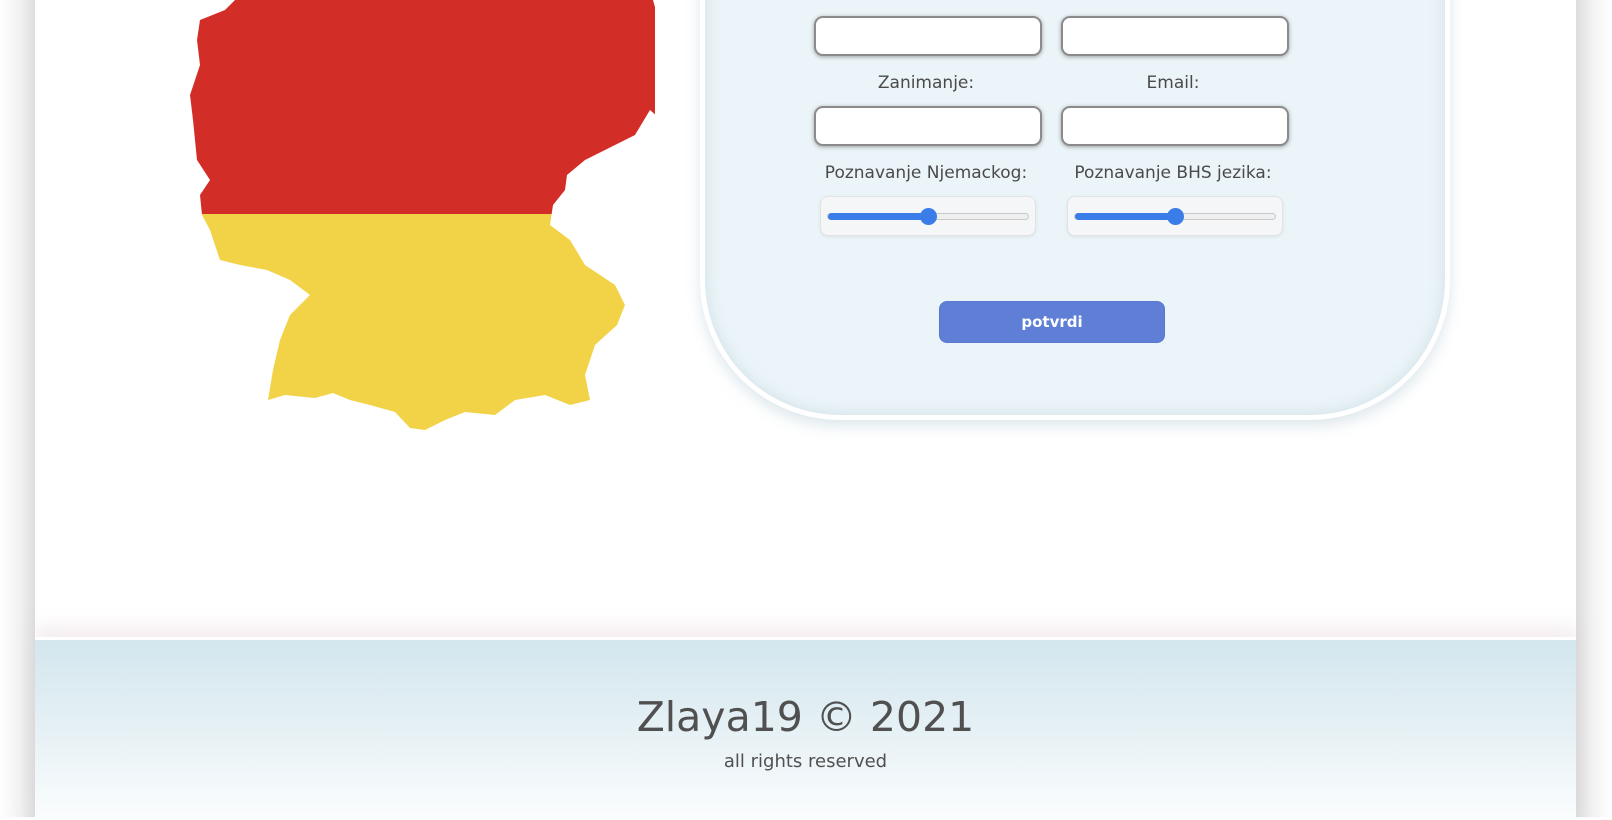  Describe the element at coordinates (805, 761) in the screenshot. I see `footer-rights: all rights reserved` at that location.